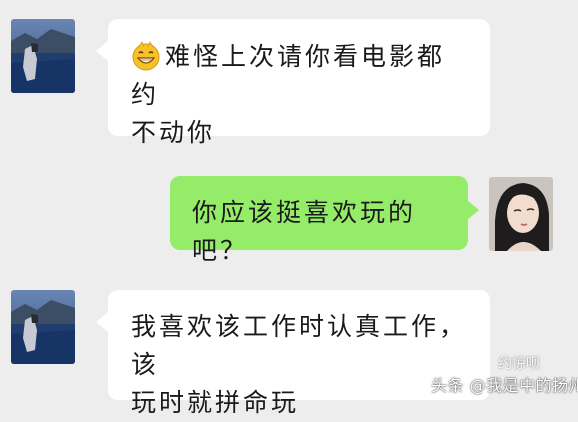 The height and width of the screenshot is (422, 578). What do you see at coordinates (288, 75) in the screenshot?
I see `message-line: 难怪上次请你看电影都约` at bounding box center [288, 75].